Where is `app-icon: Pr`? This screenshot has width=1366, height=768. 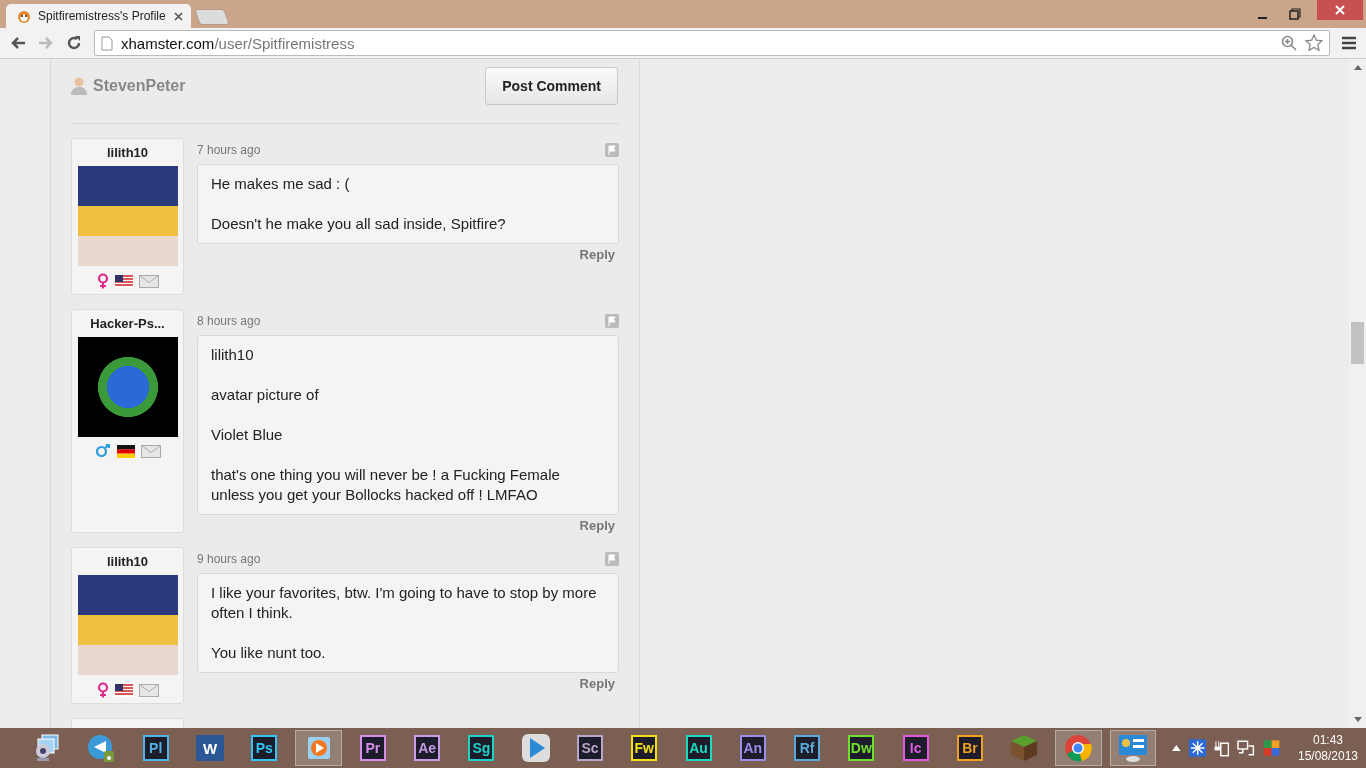
app-icon: Pr is located at coordinates (372, 748).